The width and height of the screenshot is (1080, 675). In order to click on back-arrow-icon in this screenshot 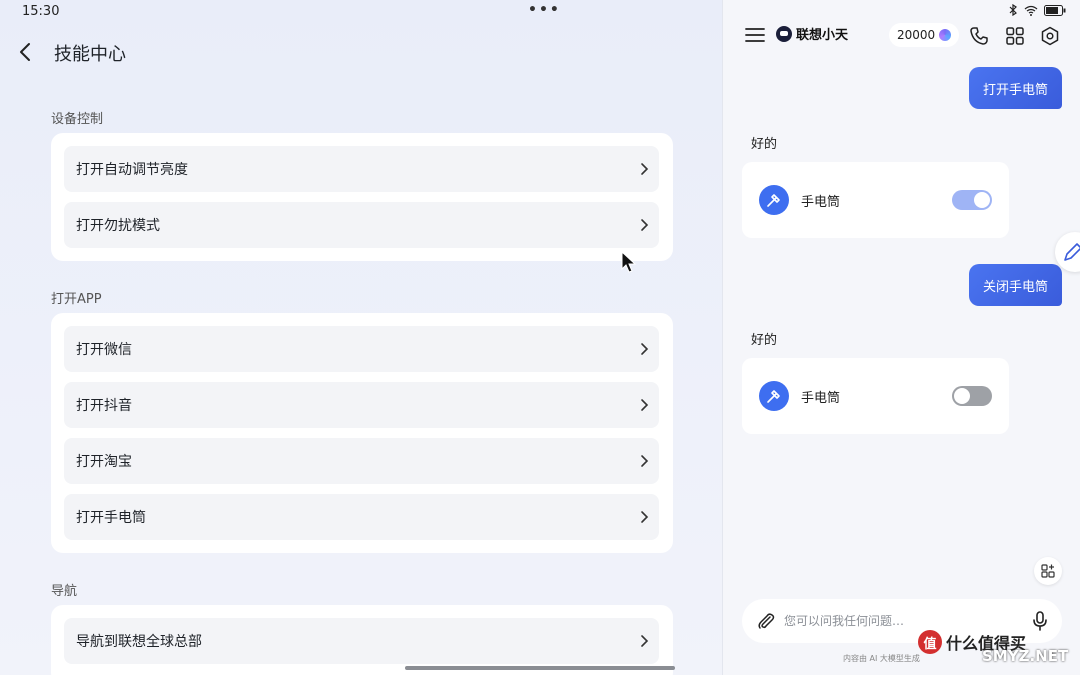, I will do `click(26, 52)`.